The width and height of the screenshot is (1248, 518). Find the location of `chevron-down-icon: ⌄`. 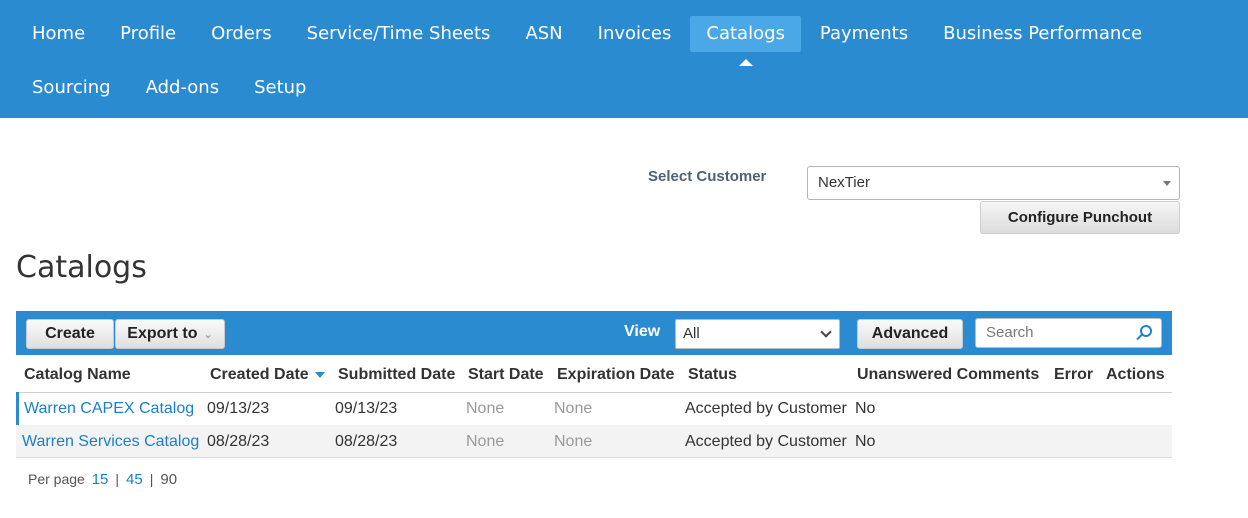

chevron-down-icon: ⌄ is located at coordinates (208, 335).